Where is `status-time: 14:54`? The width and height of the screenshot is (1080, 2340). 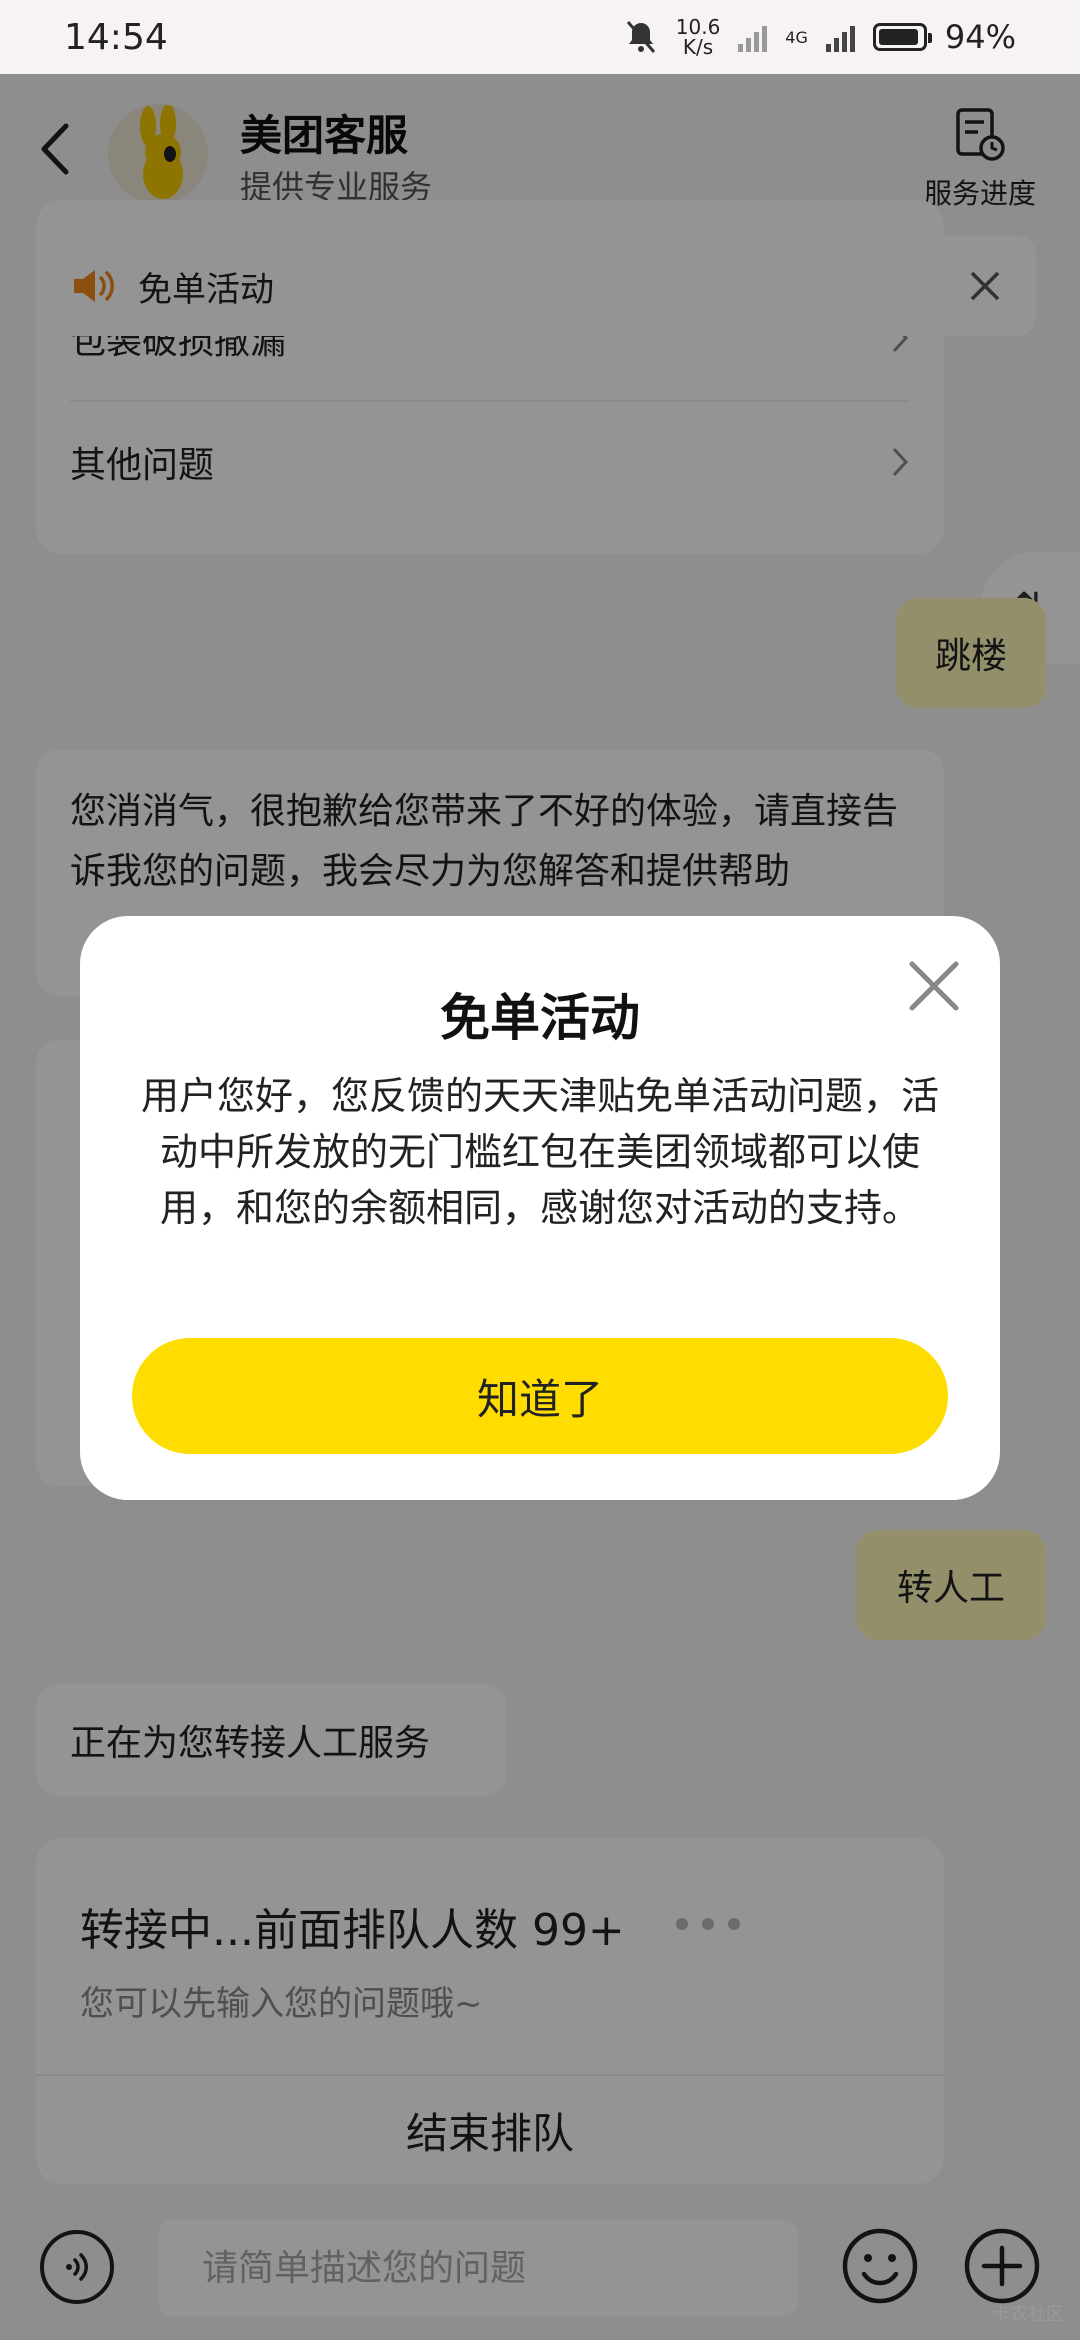
status-time: 14:54 is located at coordinates (116, 37).